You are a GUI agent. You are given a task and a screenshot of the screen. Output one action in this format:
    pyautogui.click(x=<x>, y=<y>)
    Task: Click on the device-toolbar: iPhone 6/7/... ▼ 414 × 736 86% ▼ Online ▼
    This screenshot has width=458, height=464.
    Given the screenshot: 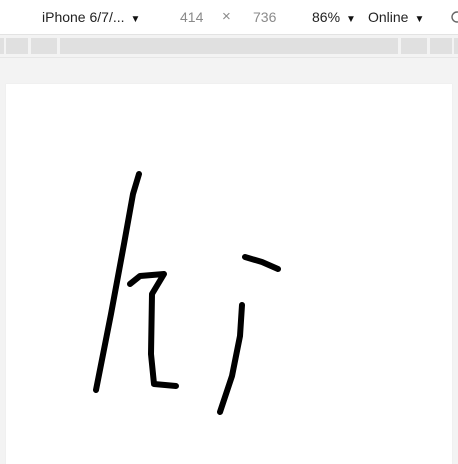 What is the action you would take?
    pyautogui.click(x=229, y=17)
    